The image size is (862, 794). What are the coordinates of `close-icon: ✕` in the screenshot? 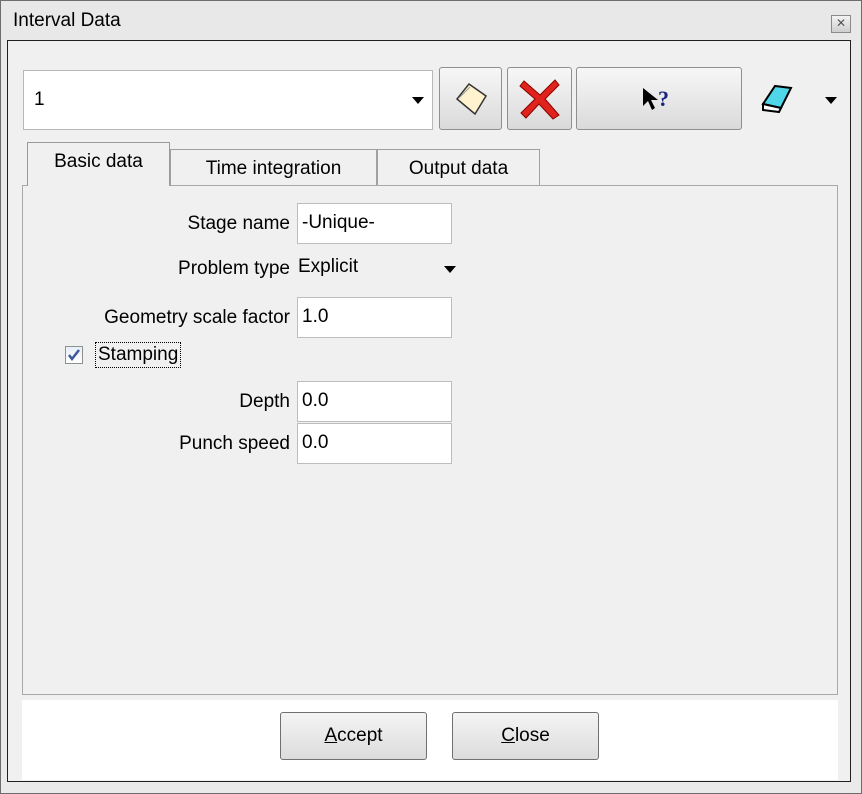 It's located at (841, 24).